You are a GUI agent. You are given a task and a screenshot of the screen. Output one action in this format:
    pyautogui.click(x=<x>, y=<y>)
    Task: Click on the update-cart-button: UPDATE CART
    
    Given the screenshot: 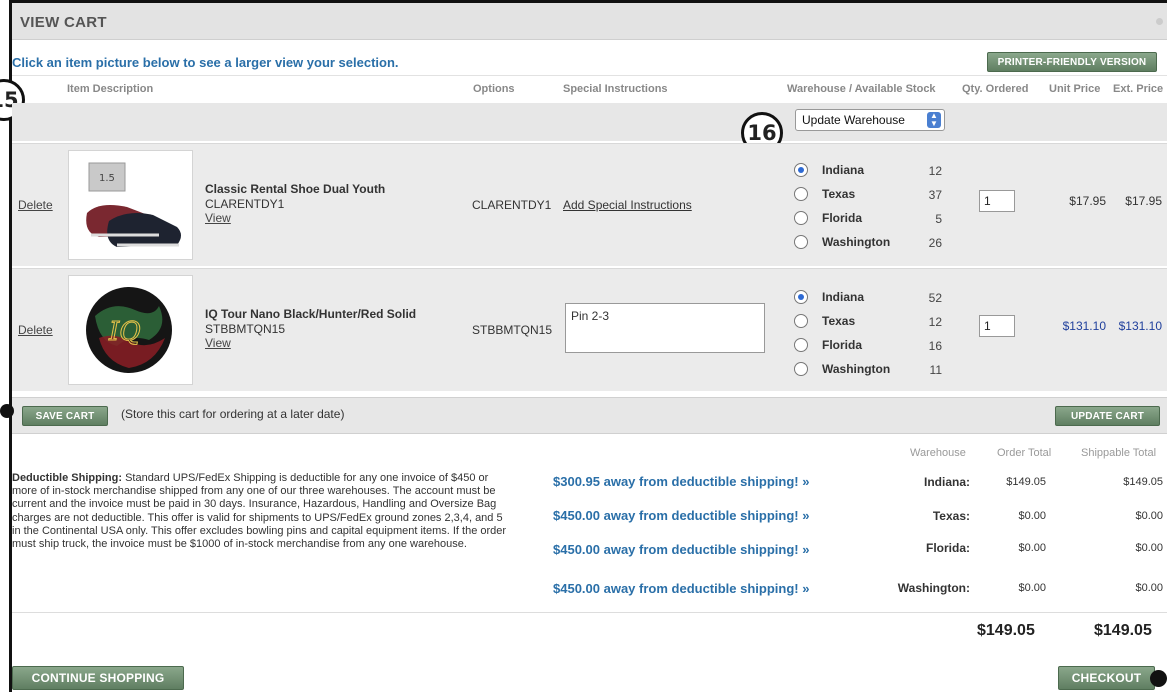 What is the action you would take?
    pyautogui.click(x=1107, y=416)
    